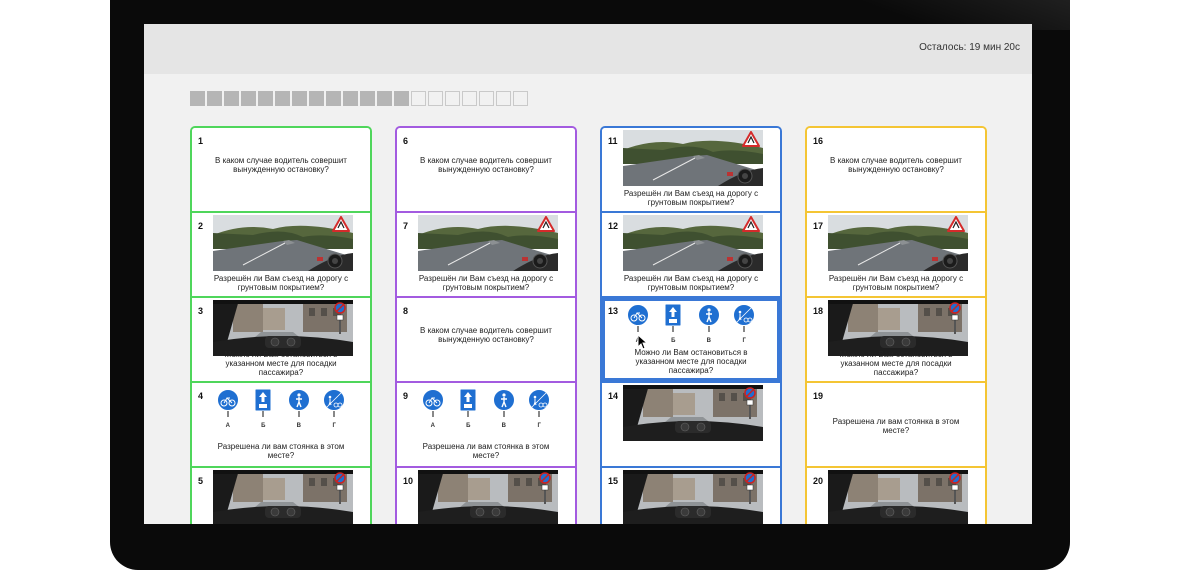  Describe the element at coordinates (642, 342) in the screenshot. I see `mouse-cursor-icon` at that location.